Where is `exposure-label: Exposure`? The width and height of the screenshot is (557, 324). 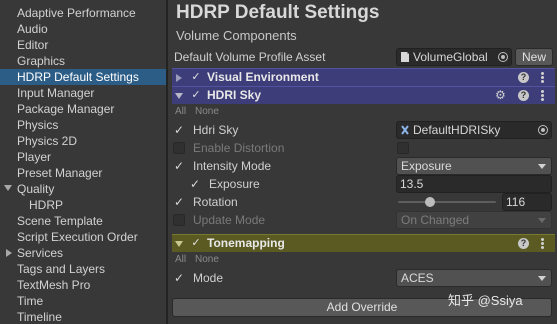 exposure-label: Exposure is located at coordinates (234, 184).